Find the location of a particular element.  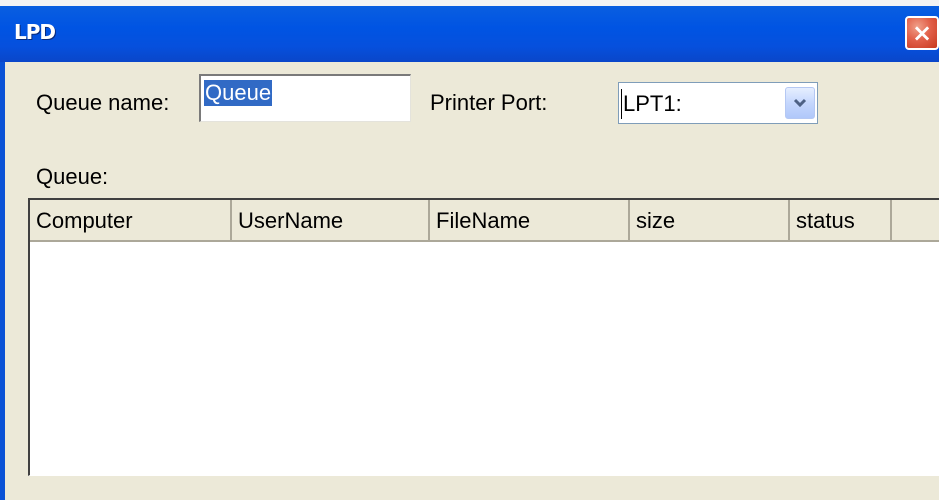

column-header-filler is located at coordinates (915, 221).